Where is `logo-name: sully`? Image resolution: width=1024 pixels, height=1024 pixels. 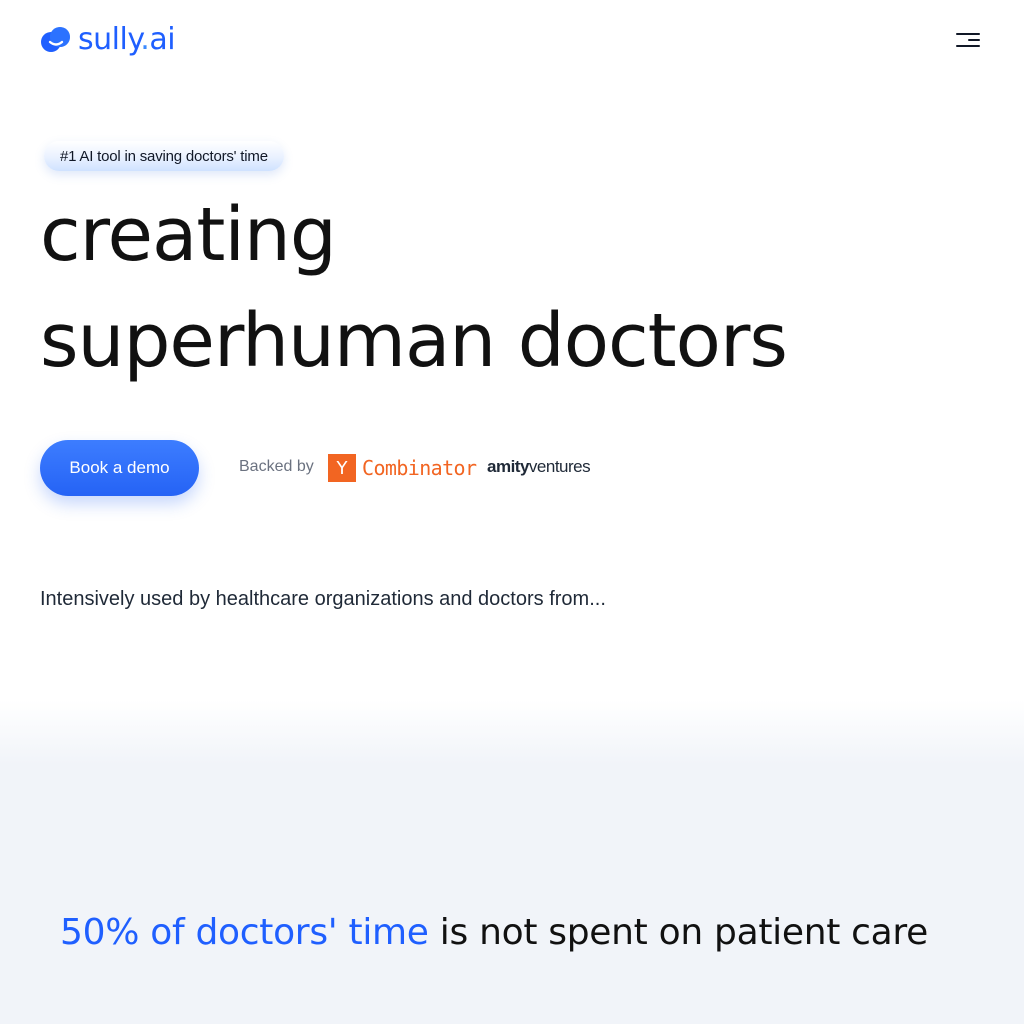 logo-name: sully is located at coordinates (109, 39).